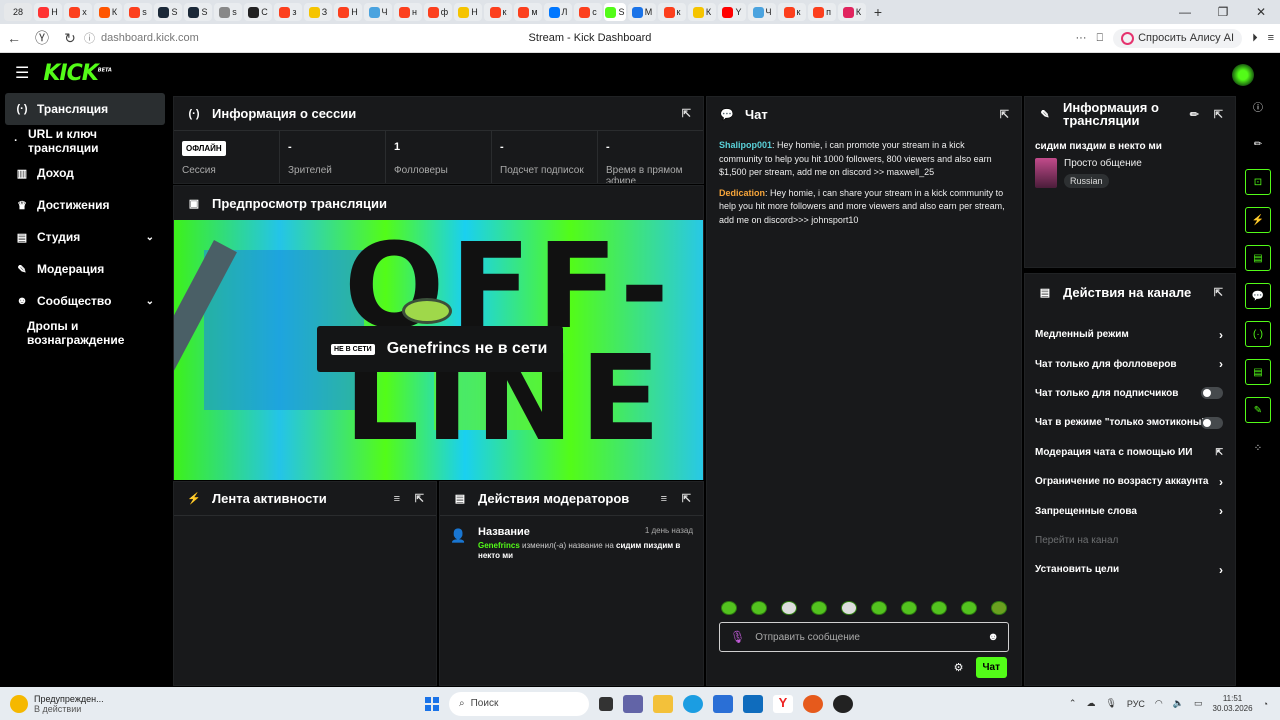  I want to click on channel-action-item: Медленный режим ›, so click(1130, 334).